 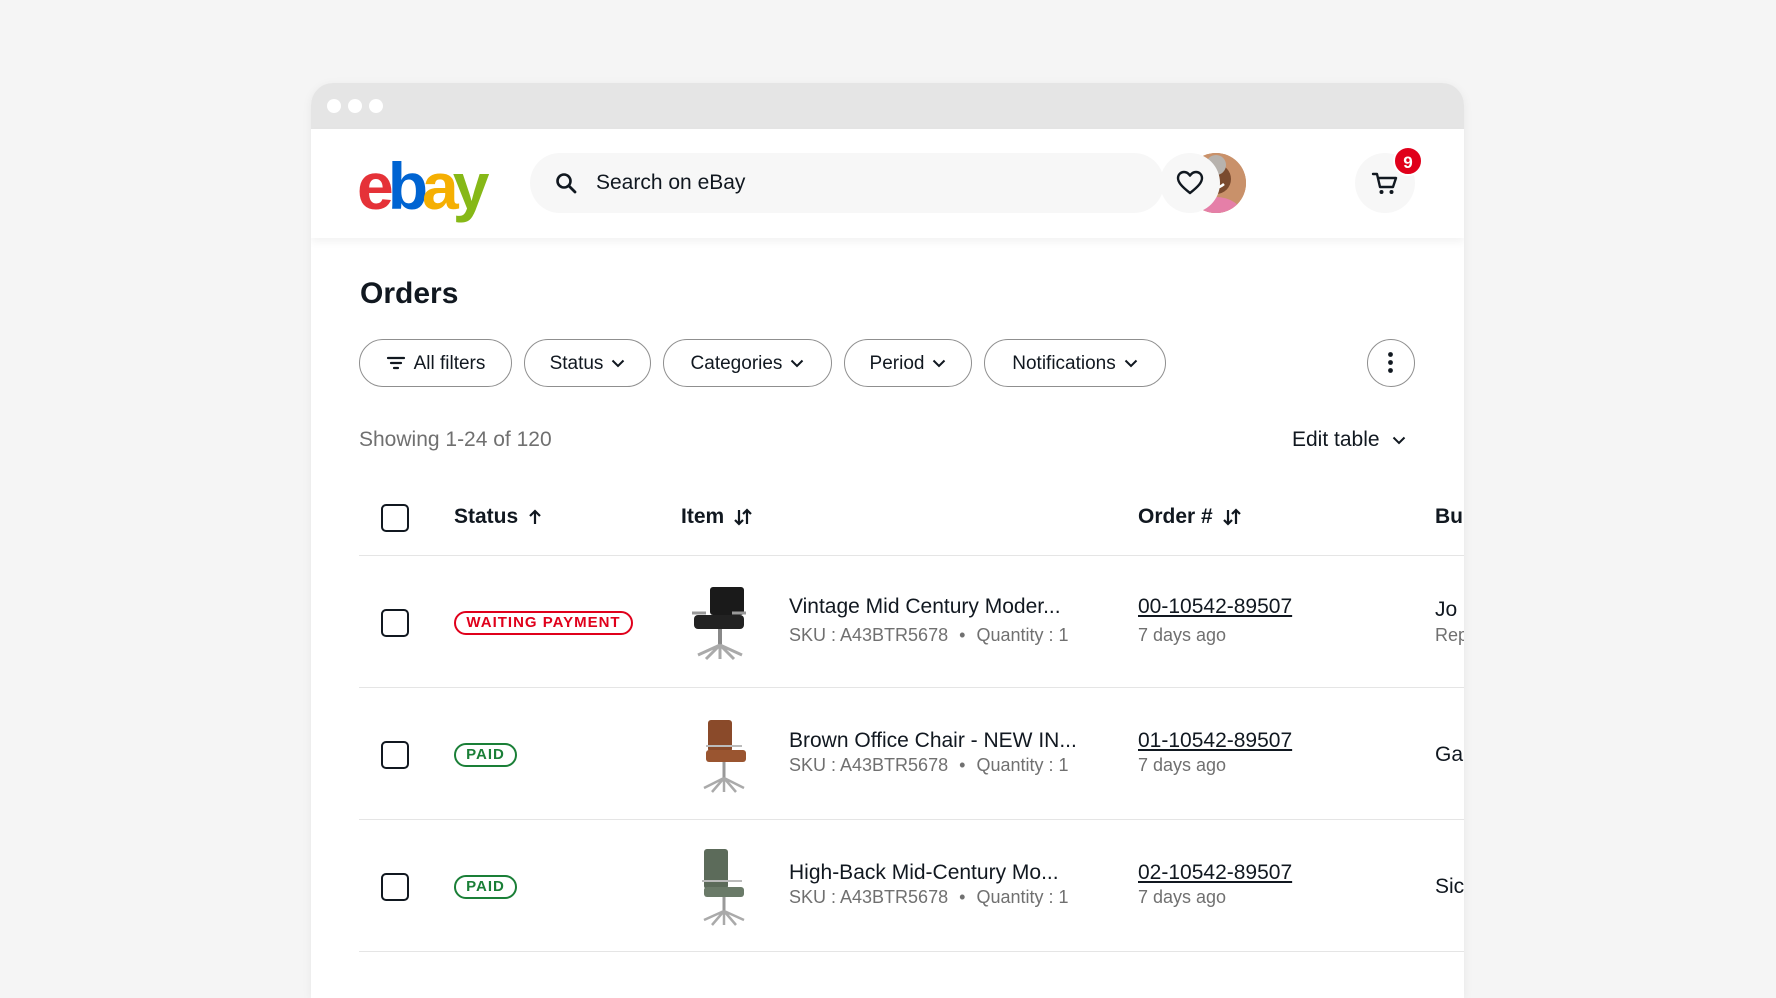 I want to click on column-header-label: Order #, so click(x=1175, y=516).